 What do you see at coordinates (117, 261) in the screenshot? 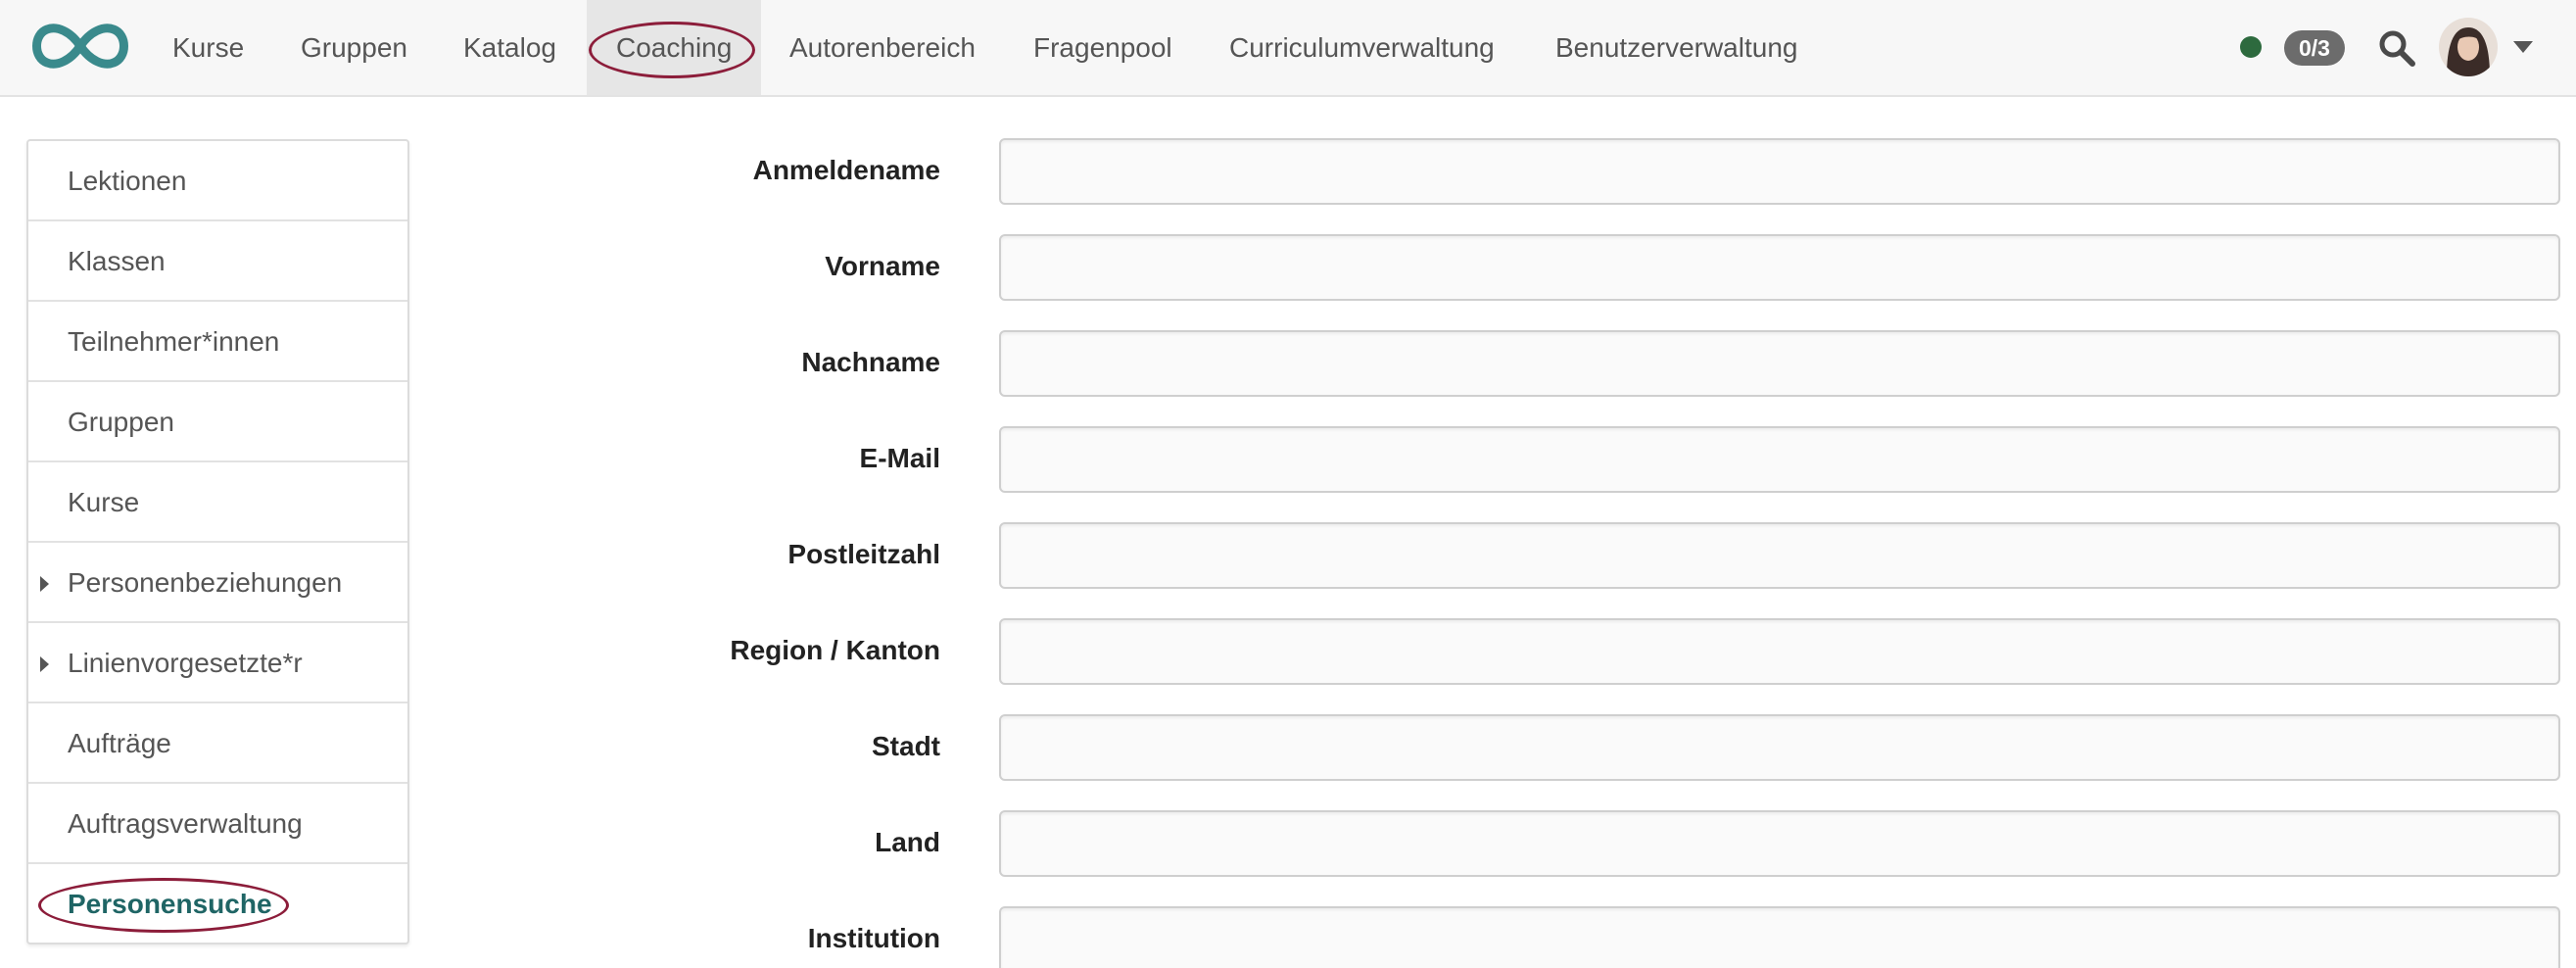
I see `sidebar-item-label: Klassen` at bounding box center [117, 261].